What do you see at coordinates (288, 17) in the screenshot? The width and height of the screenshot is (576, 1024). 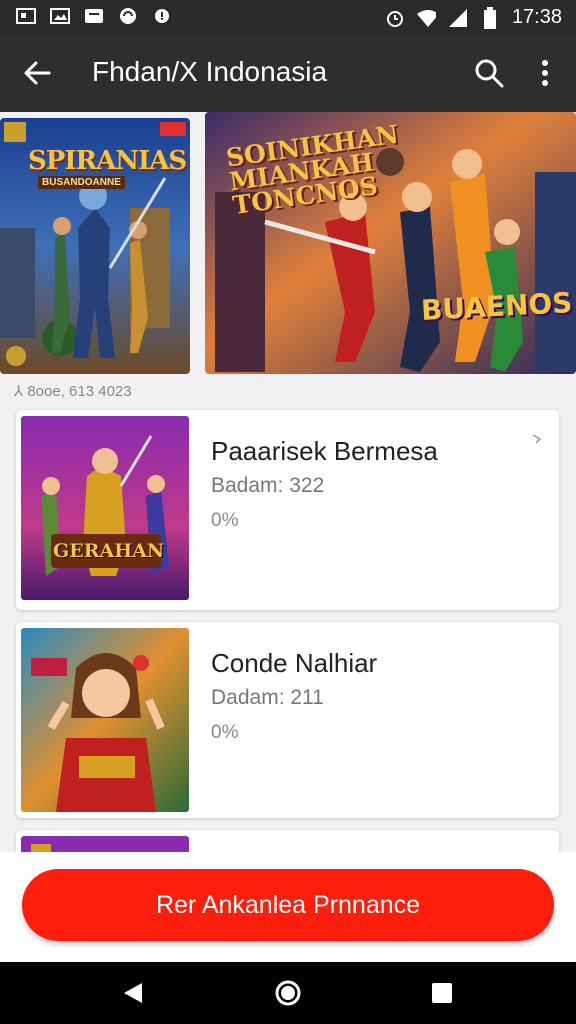 I see `status-bar: 17:38` at bounding box center [288, 17].